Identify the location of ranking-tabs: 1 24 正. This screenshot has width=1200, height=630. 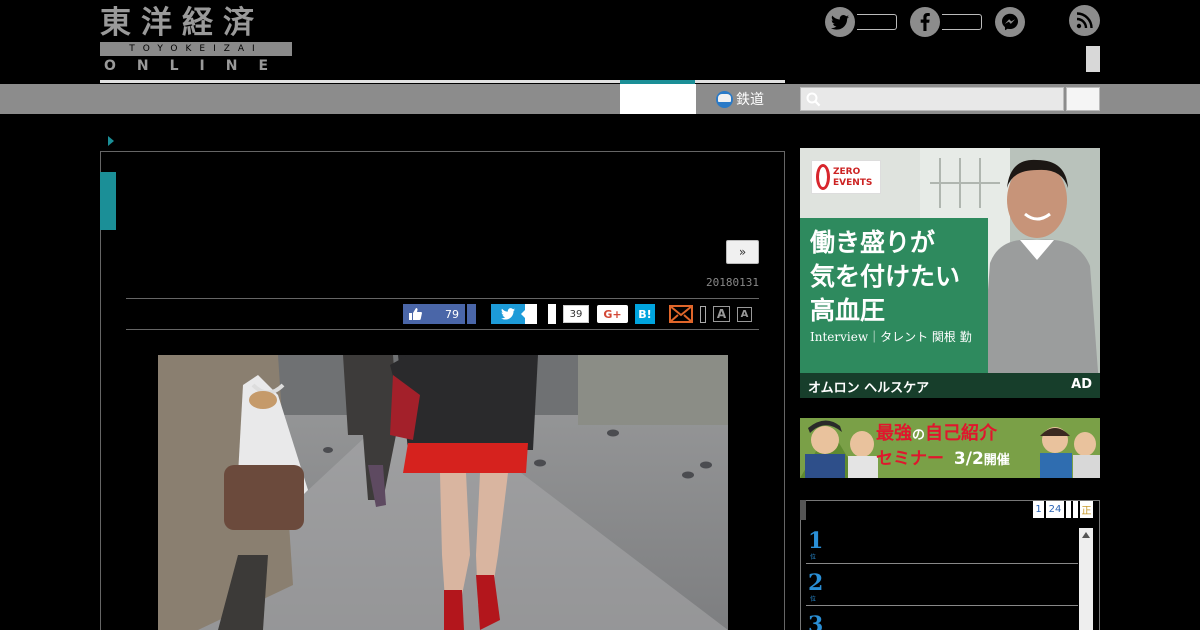
(1063, 509).